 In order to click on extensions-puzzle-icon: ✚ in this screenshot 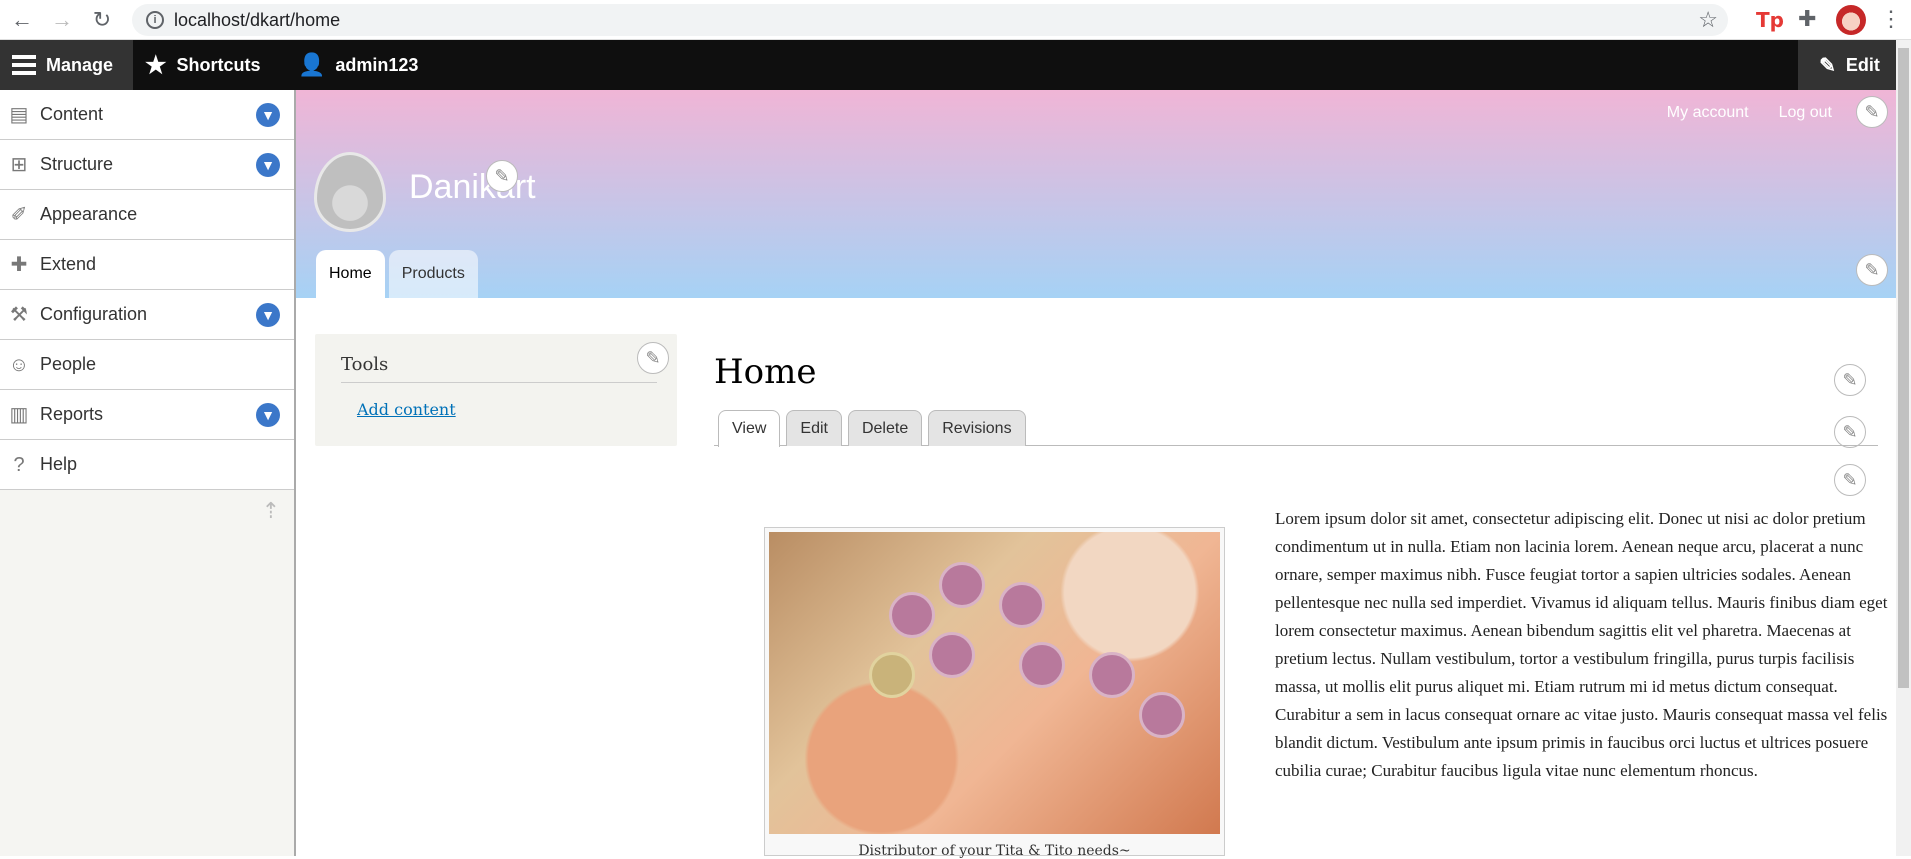, I will do `click(1807, 19)`.